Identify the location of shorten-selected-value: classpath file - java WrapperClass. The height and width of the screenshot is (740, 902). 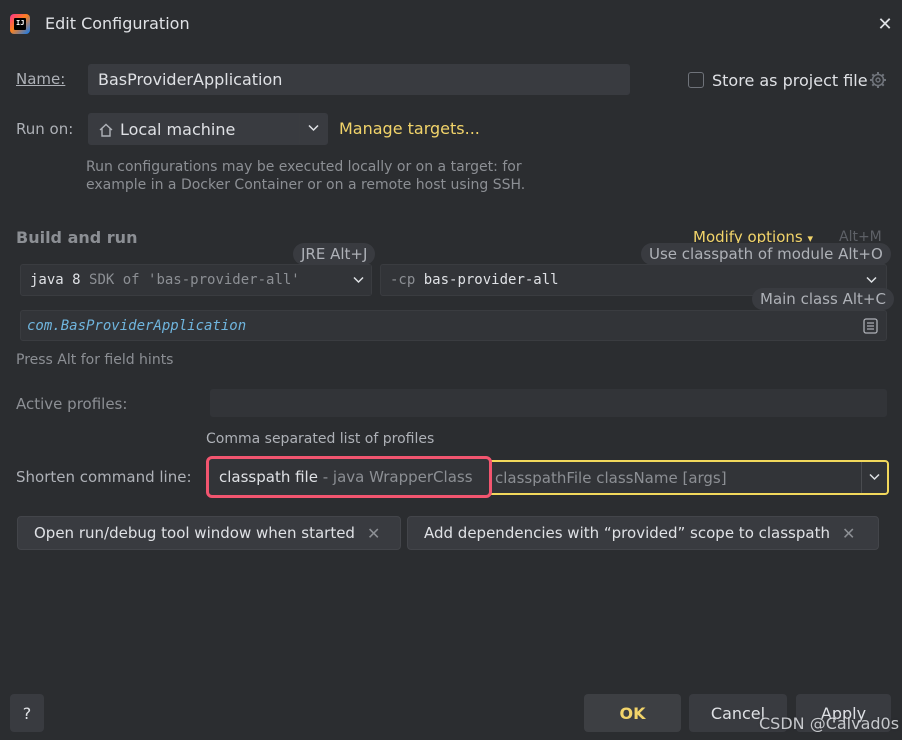
(346, 477).